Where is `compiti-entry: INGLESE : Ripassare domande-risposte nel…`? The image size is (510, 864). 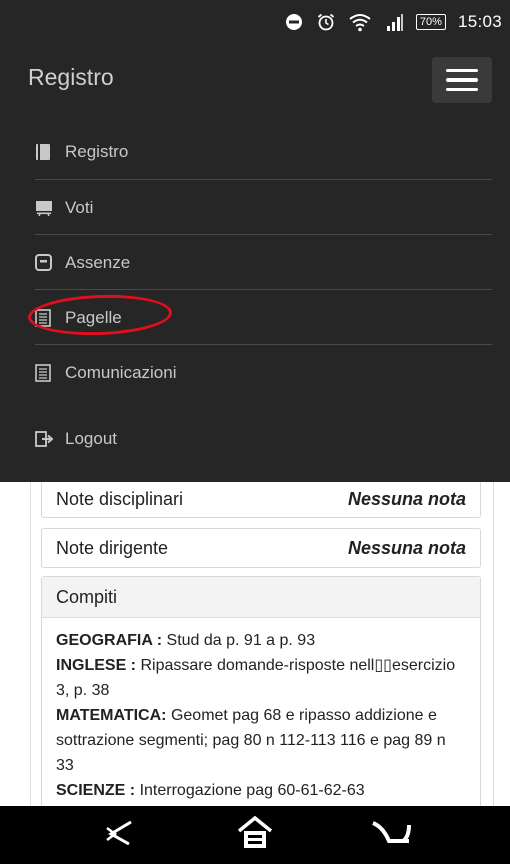 compiti-entry: INGLESE : Ripassare domande-risposte nel… is located at coordinates (261, 678).